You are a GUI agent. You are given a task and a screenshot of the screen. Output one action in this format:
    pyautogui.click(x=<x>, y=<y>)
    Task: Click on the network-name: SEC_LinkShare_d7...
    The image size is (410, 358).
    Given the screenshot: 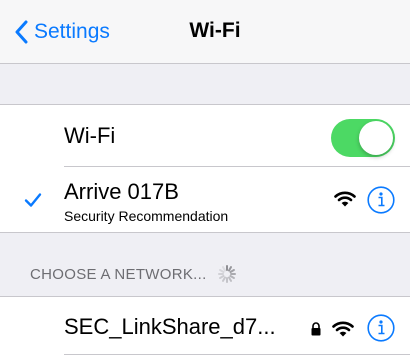 What is the action you would take?
    pyautogui.click(x=170, y=326)
    